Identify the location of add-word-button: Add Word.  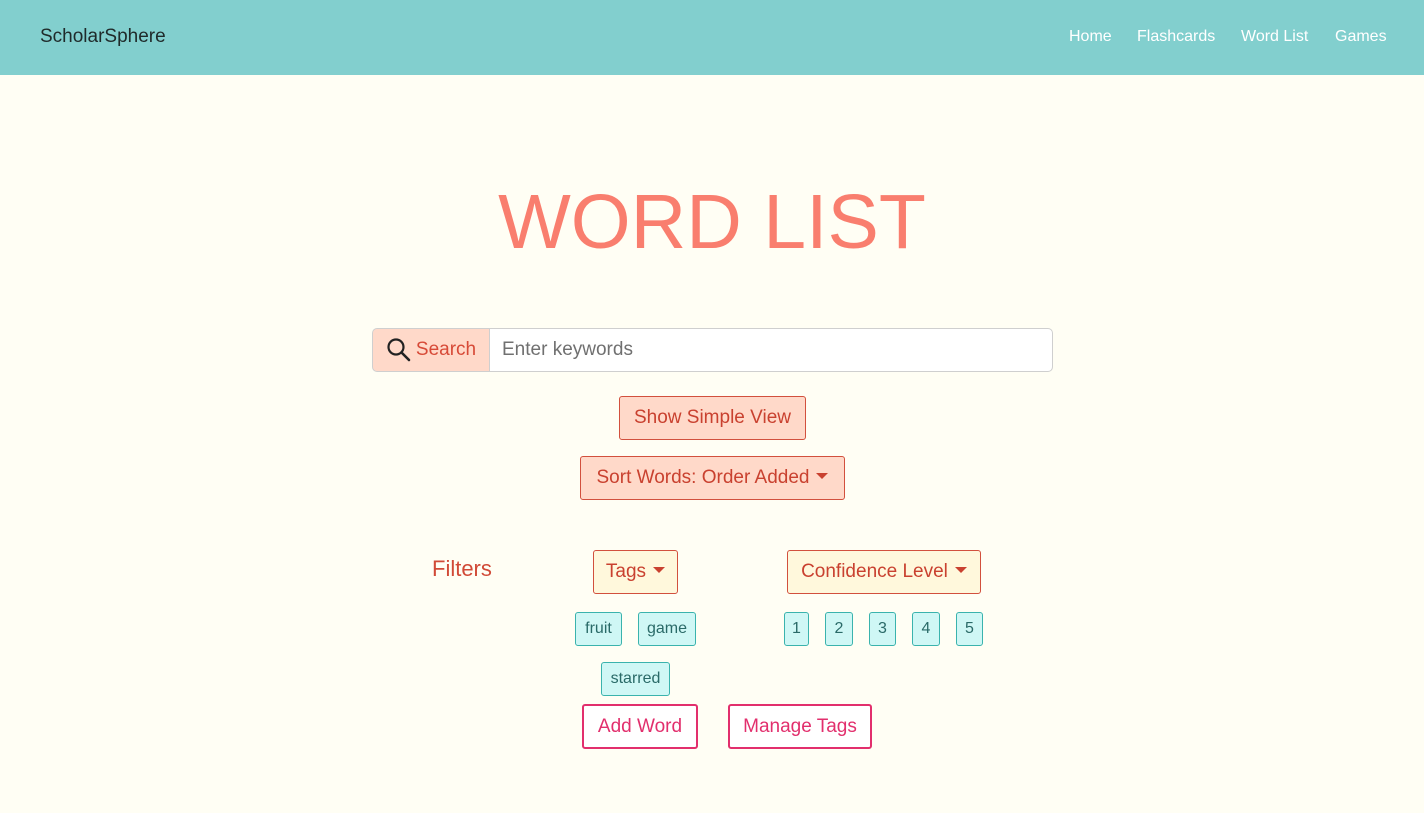
(640, 726).